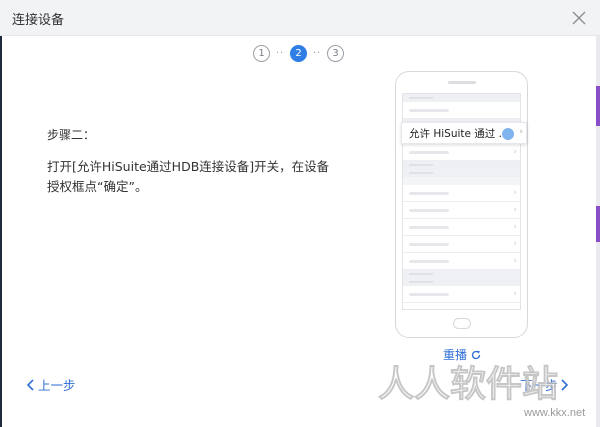 The image size is (600, 427). I want to click on close-button, so click(579, 18).